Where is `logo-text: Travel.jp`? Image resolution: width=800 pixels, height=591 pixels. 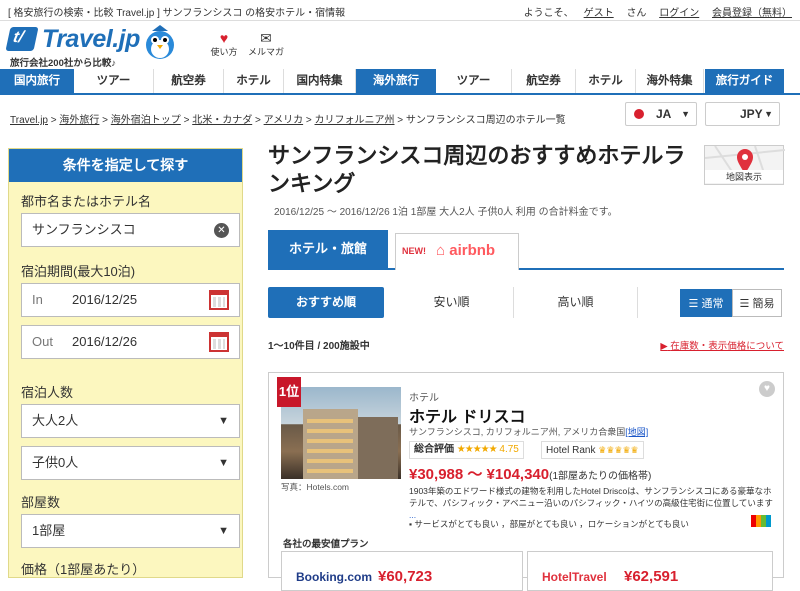
logo-text: Travel.jp is located at coordinates (91, 39).